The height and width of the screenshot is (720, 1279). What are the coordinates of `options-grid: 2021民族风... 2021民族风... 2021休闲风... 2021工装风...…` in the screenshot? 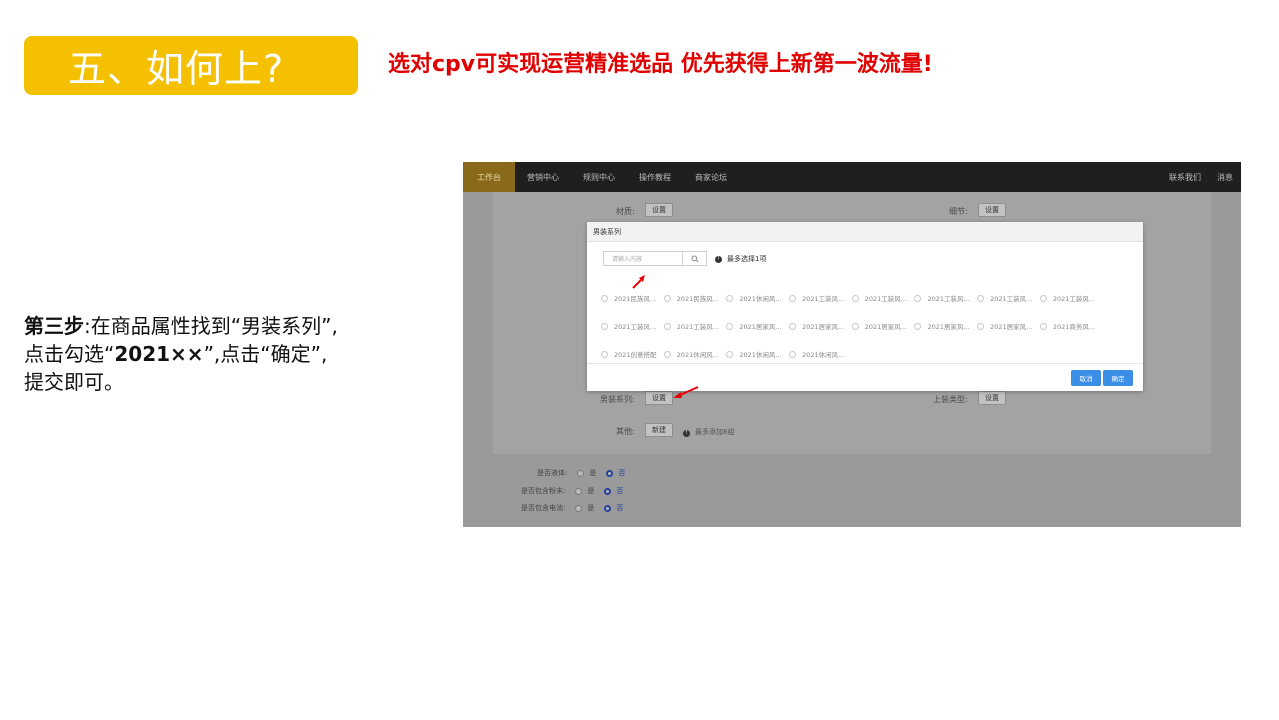 It's located at (869, 326).